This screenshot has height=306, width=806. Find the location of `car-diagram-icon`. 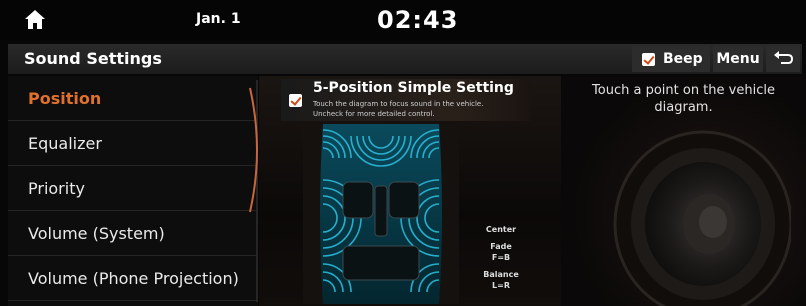

car-diagram-icon is located at coordinates (381, 214).